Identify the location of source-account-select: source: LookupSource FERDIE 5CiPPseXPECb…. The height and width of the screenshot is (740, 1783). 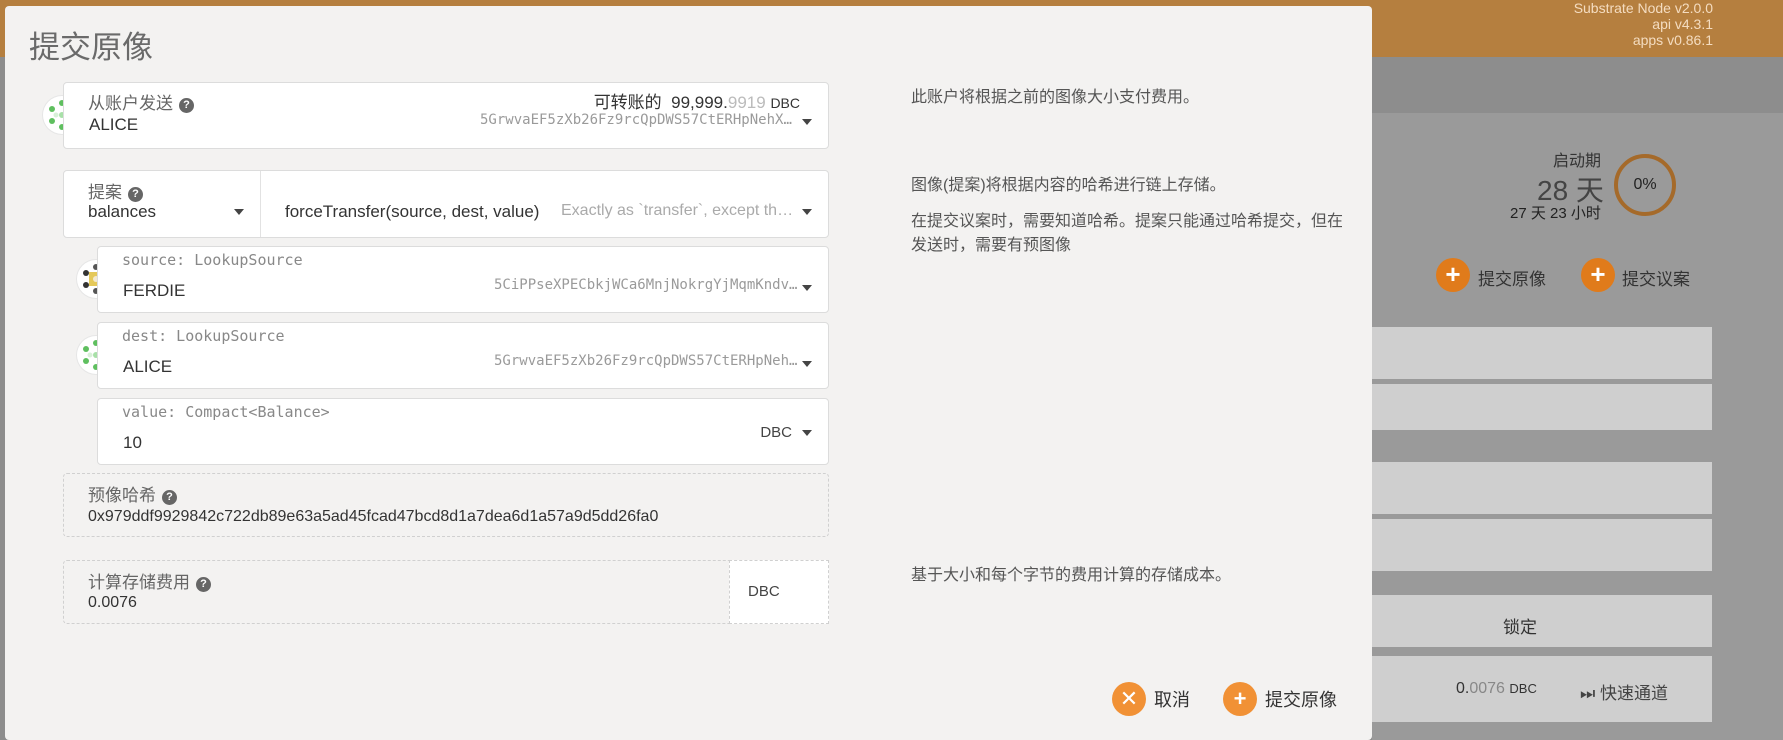
(463, 279).